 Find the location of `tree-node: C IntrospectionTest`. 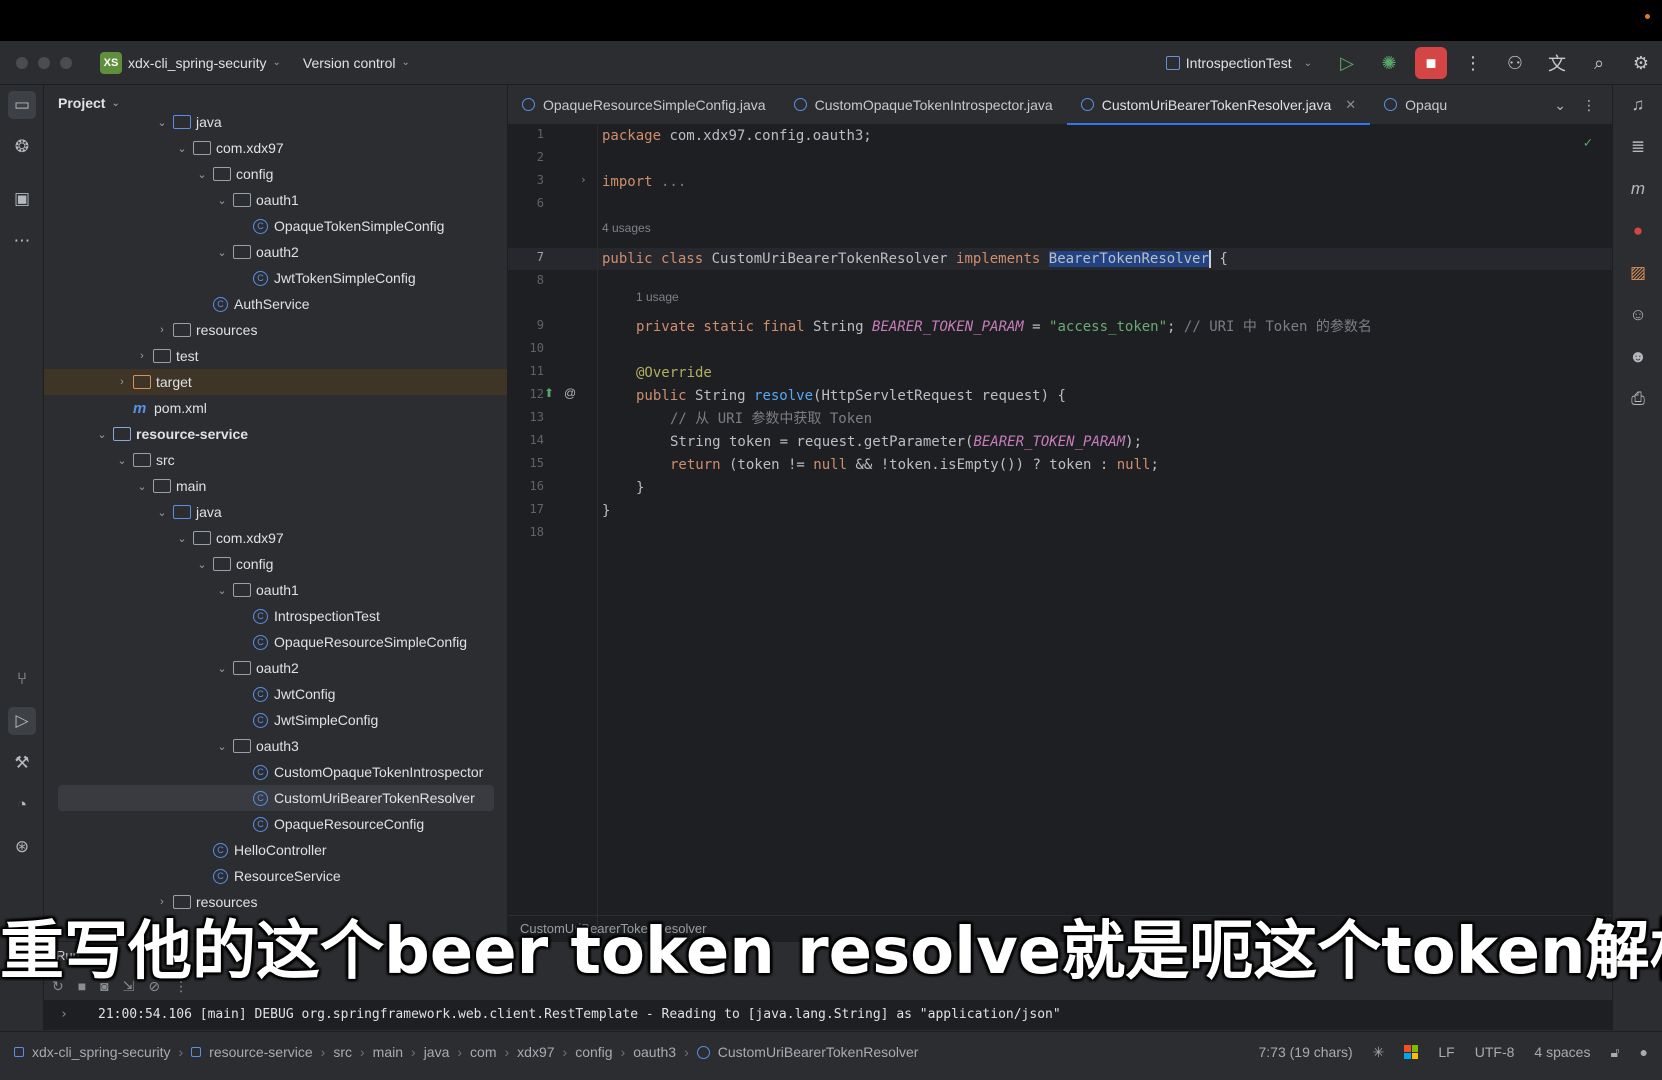

tree-node: C IntrospectionTest is located at coordinates (275, 616).